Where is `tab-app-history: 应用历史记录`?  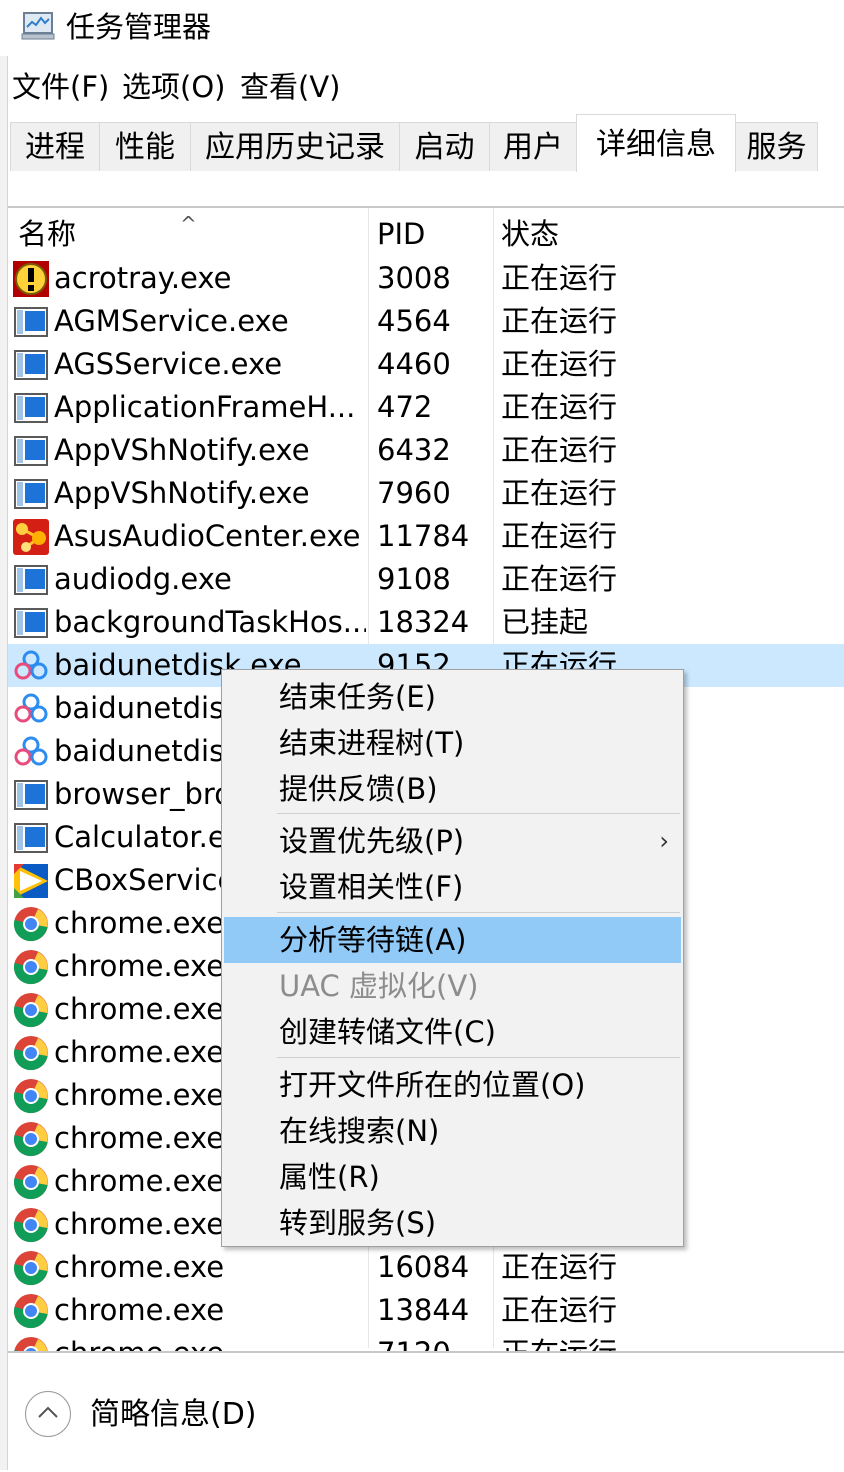
tab-app-history: 应用历史记录 is located at coordinates (295, 146).